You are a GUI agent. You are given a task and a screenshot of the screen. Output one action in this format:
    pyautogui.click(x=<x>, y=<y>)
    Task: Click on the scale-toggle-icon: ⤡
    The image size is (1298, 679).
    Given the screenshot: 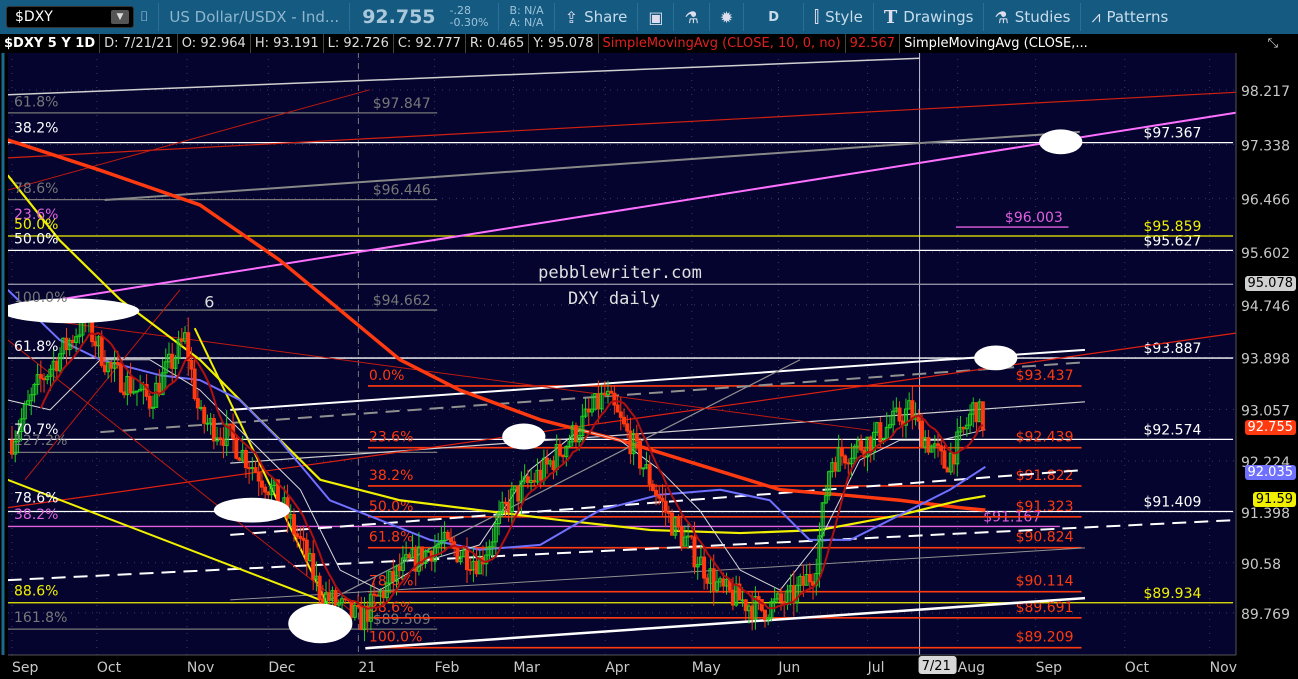 What is the action you would take?
    pyautogui.click(x=1281, y=43)
    